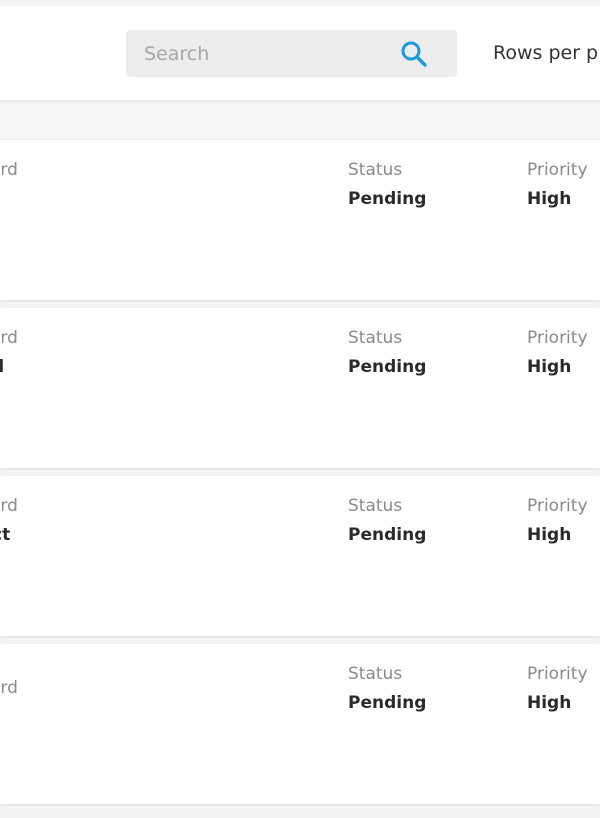 Image resolution: width=600 pixels, height=818 pixels. I want to click on record-field-value: d, so click(2, 367).